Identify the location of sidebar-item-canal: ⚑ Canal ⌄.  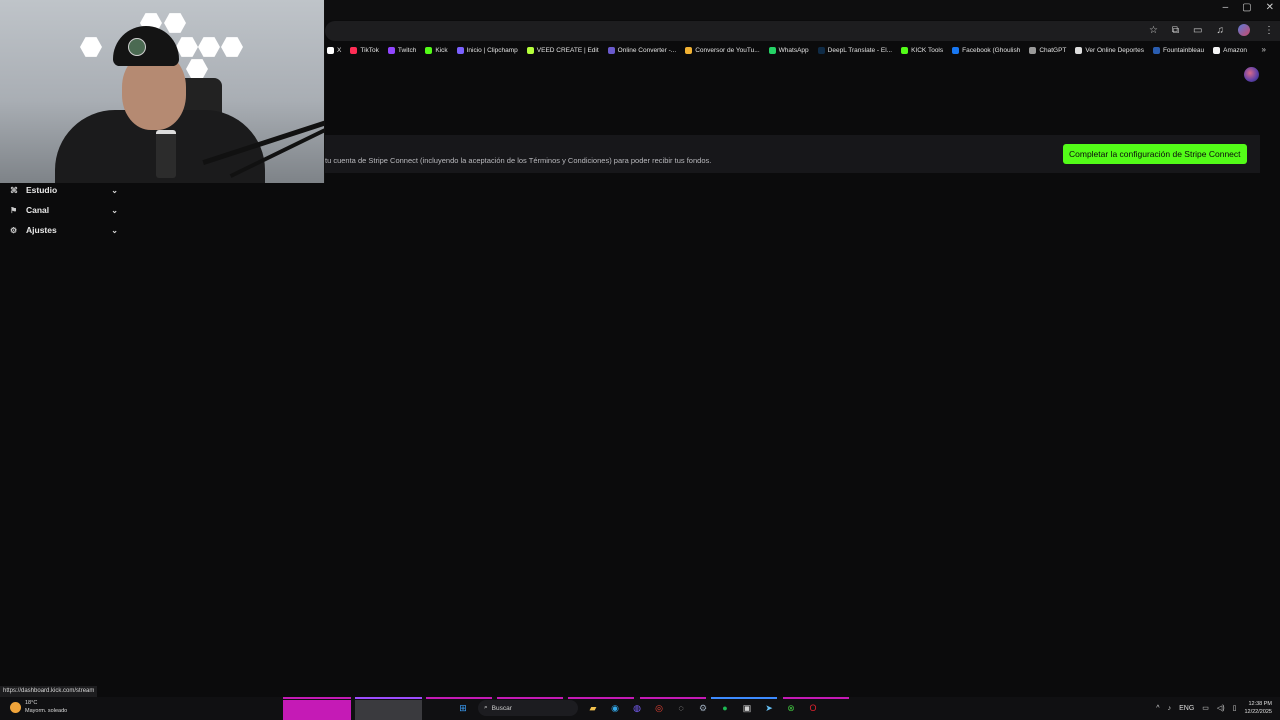
(62, 210).